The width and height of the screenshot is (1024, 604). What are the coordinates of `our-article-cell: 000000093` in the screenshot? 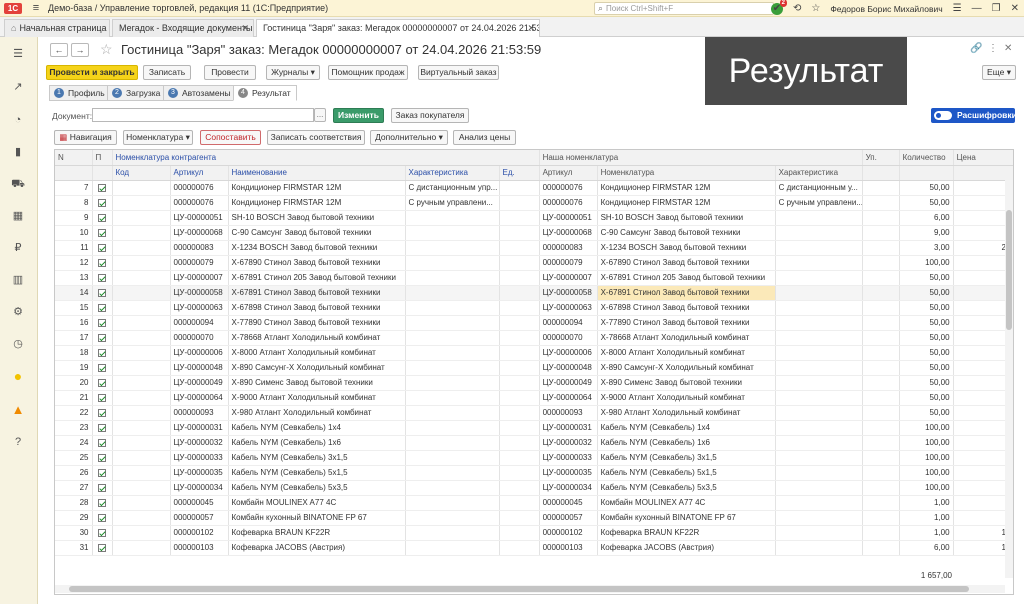 It's located at (568, 413).